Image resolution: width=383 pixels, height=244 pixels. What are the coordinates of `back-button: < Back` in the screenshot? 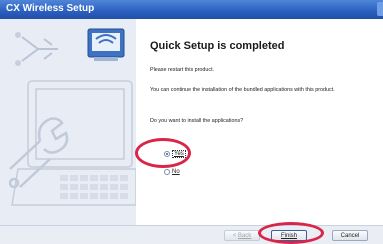 It's located at (242, 235).